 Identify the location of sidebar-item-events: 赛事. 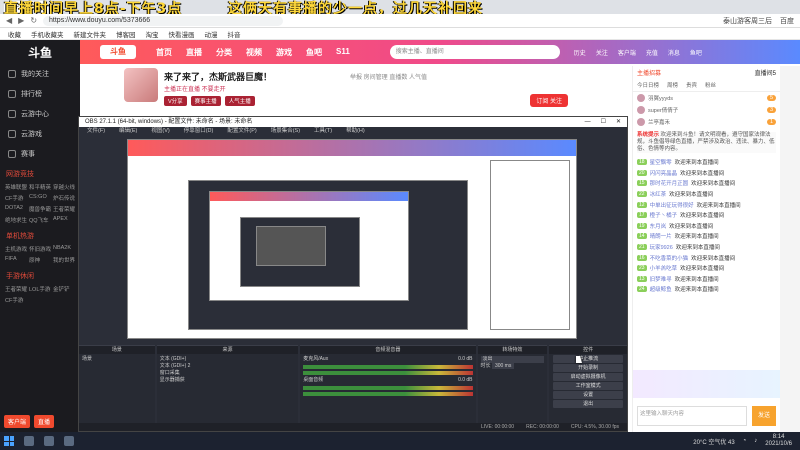
(40, 154).